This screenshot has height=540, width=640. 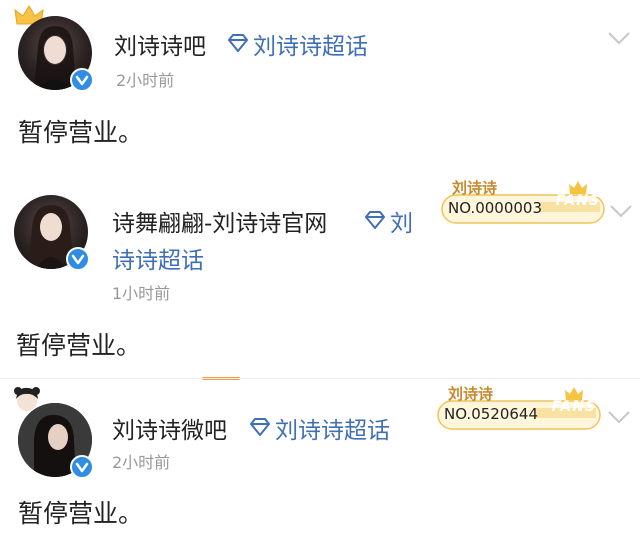 I want to click on fans-badge-number: NO.0520644, so click(x=491, y=414).